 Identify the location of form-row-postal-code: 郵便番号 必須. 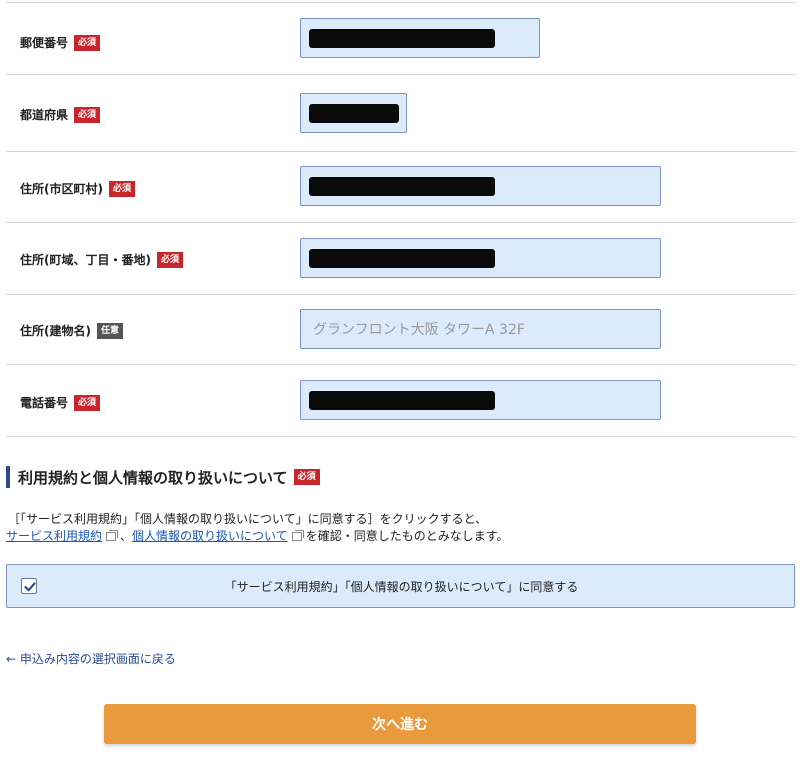
(401, 39).